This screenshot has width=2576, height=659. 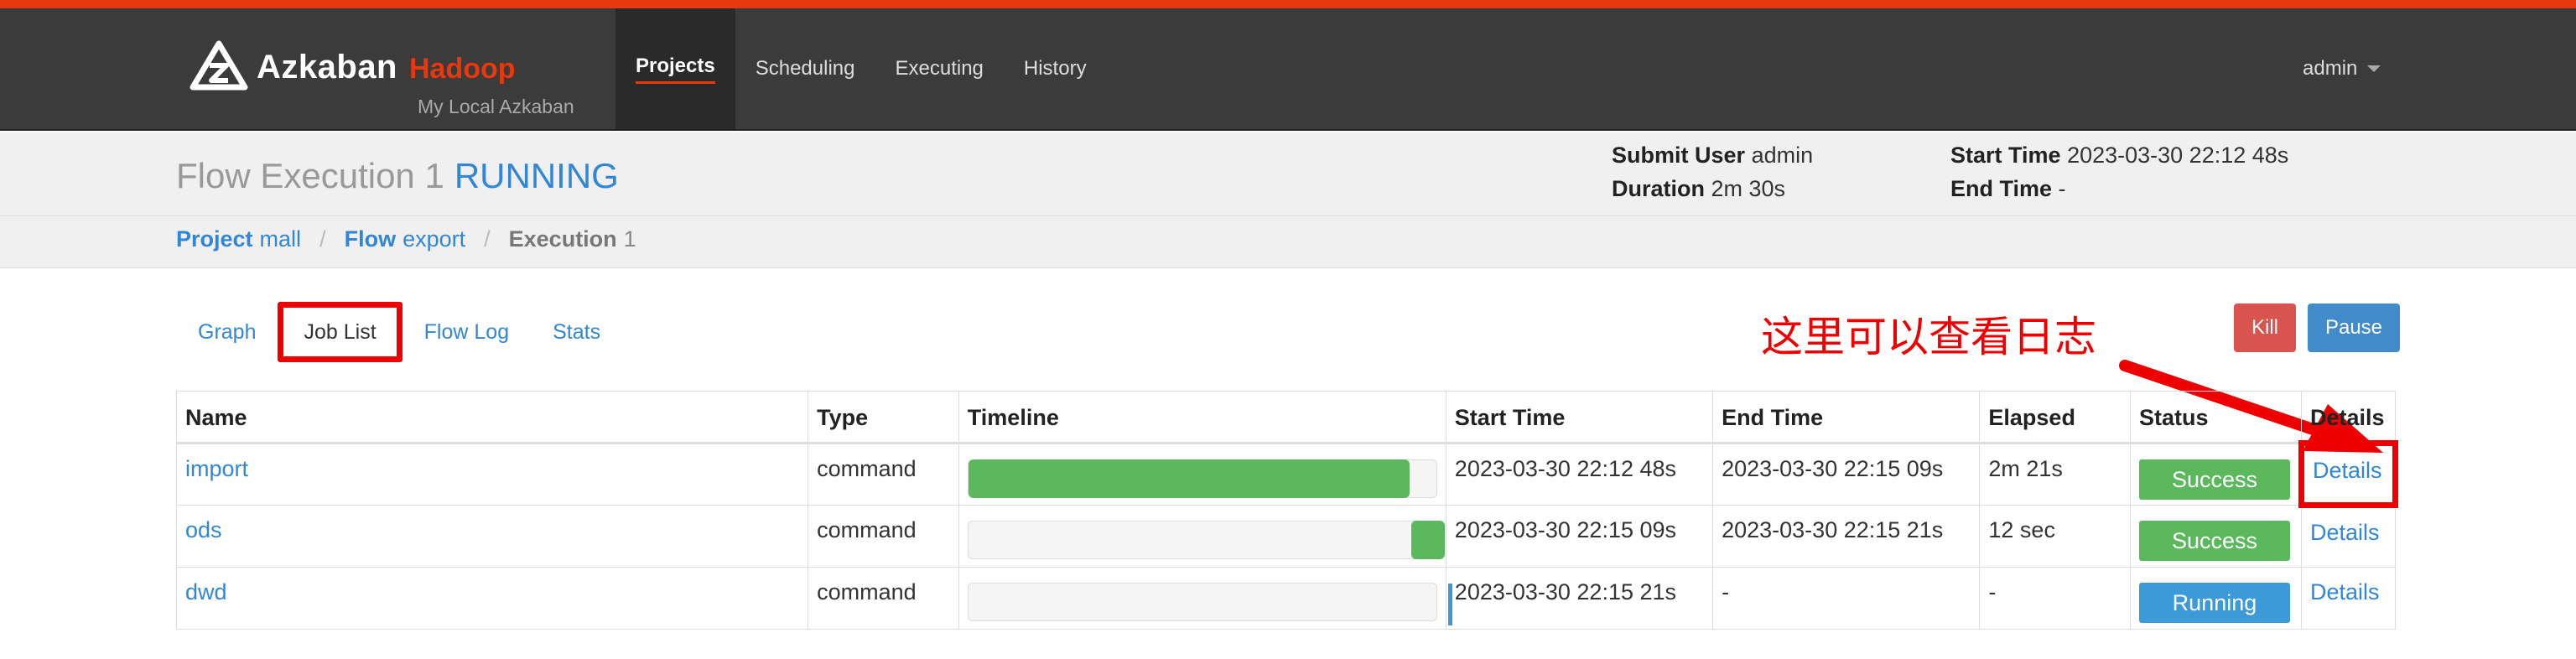 What do you see at coordinates (2008, 188) in the screenshot?
I see `meta-end-time: End Time -` at bounding box center [2008, 188].